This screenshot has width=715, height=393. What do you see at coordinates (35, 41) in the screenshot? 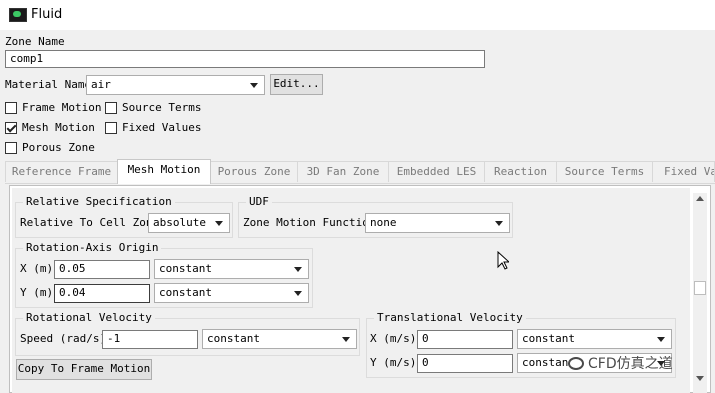
I see `zone-name-label: Zone Name` at bounding box center [35, 41].